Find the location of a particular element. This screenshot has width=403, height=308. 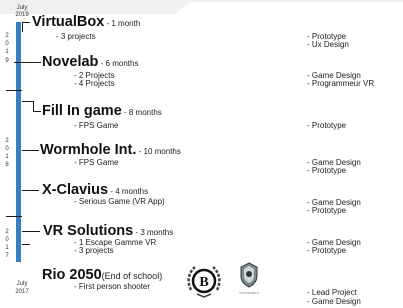

timeline-start-month: July is located at coordinates (22, 8).